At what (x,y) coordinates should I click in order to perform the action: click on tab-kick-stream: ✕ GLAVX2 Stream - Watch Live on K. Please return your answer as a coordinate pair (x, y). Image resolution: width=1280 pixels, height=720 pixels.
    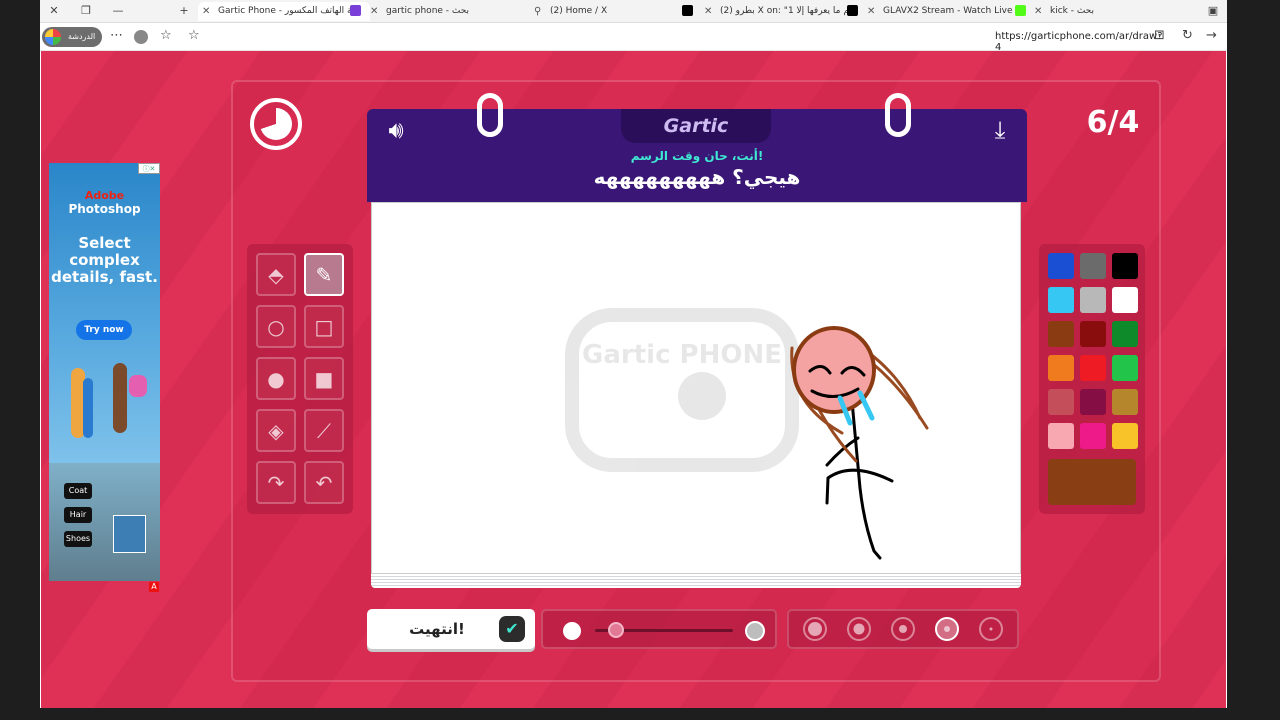
    Looking at the image, I should click on (938, 11).